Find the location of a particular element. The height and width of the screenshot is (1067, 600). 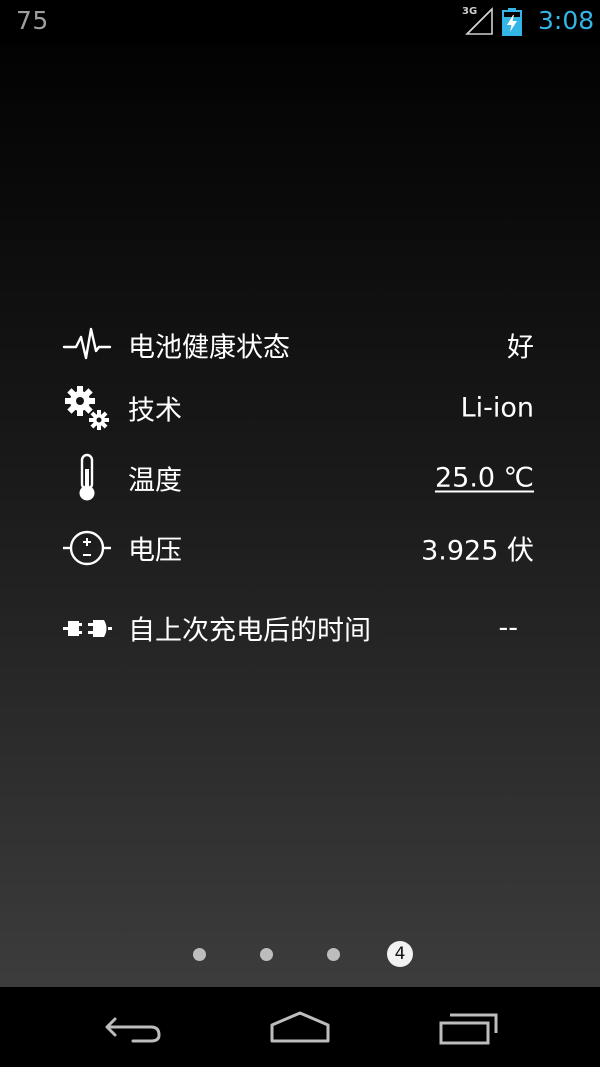

recent-apps-button is located at coordinates (468, 1027).